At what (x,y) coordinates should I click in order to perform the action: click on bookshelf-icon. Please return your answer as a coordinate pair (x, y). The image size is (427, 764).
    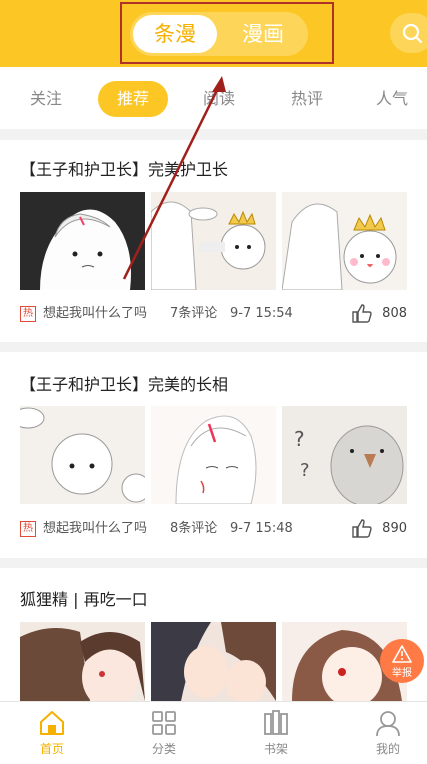
    Looking at the image, I should click on (276, 722).